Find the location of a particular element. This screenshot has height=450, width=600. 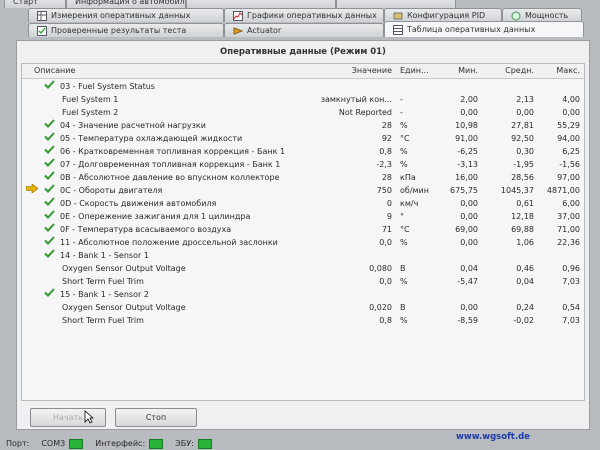

table-row: 03 - Fuel System Status is located at coordinates (303, 86).